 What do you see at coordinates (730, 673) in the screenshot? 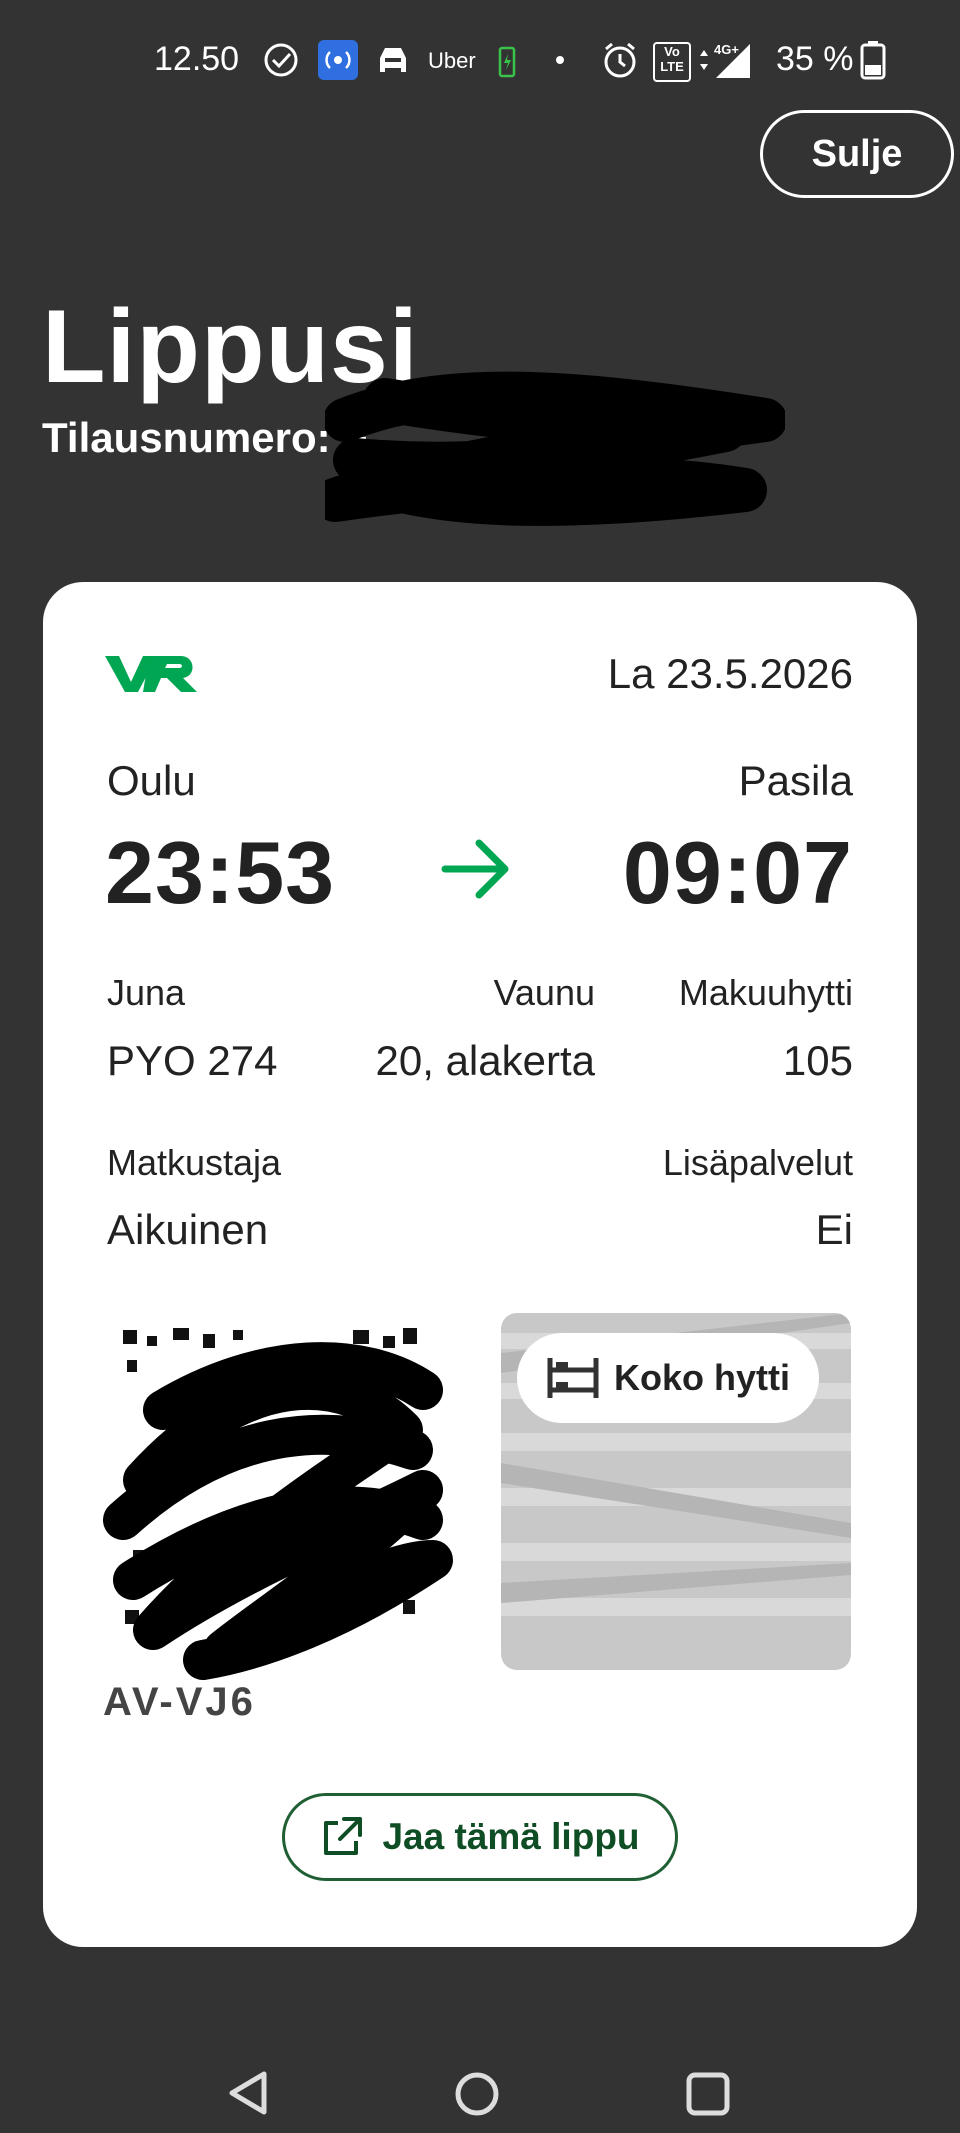
I see `travel-date: La 23.5.2026` at bounding box center [730, 673].